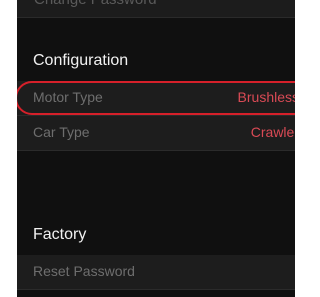 This screenshot has width=320, height=297. Describe the element at coordinates (68, 97) in the screenshot. I see `motor-type-label: Motor Type` at that location.